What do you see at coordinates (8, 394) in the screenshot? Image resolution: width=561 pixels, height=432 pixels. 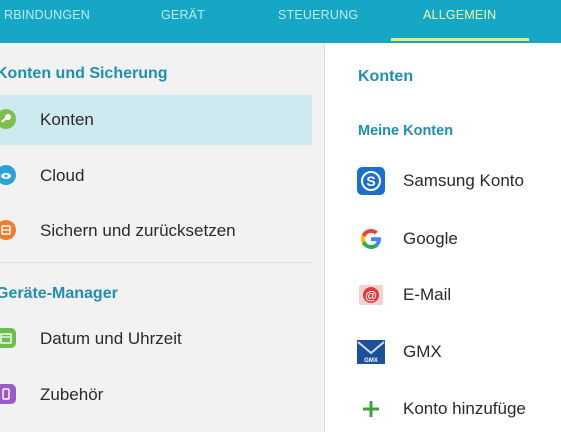 I see `accessory-icon` at bounding box center [8, 394].